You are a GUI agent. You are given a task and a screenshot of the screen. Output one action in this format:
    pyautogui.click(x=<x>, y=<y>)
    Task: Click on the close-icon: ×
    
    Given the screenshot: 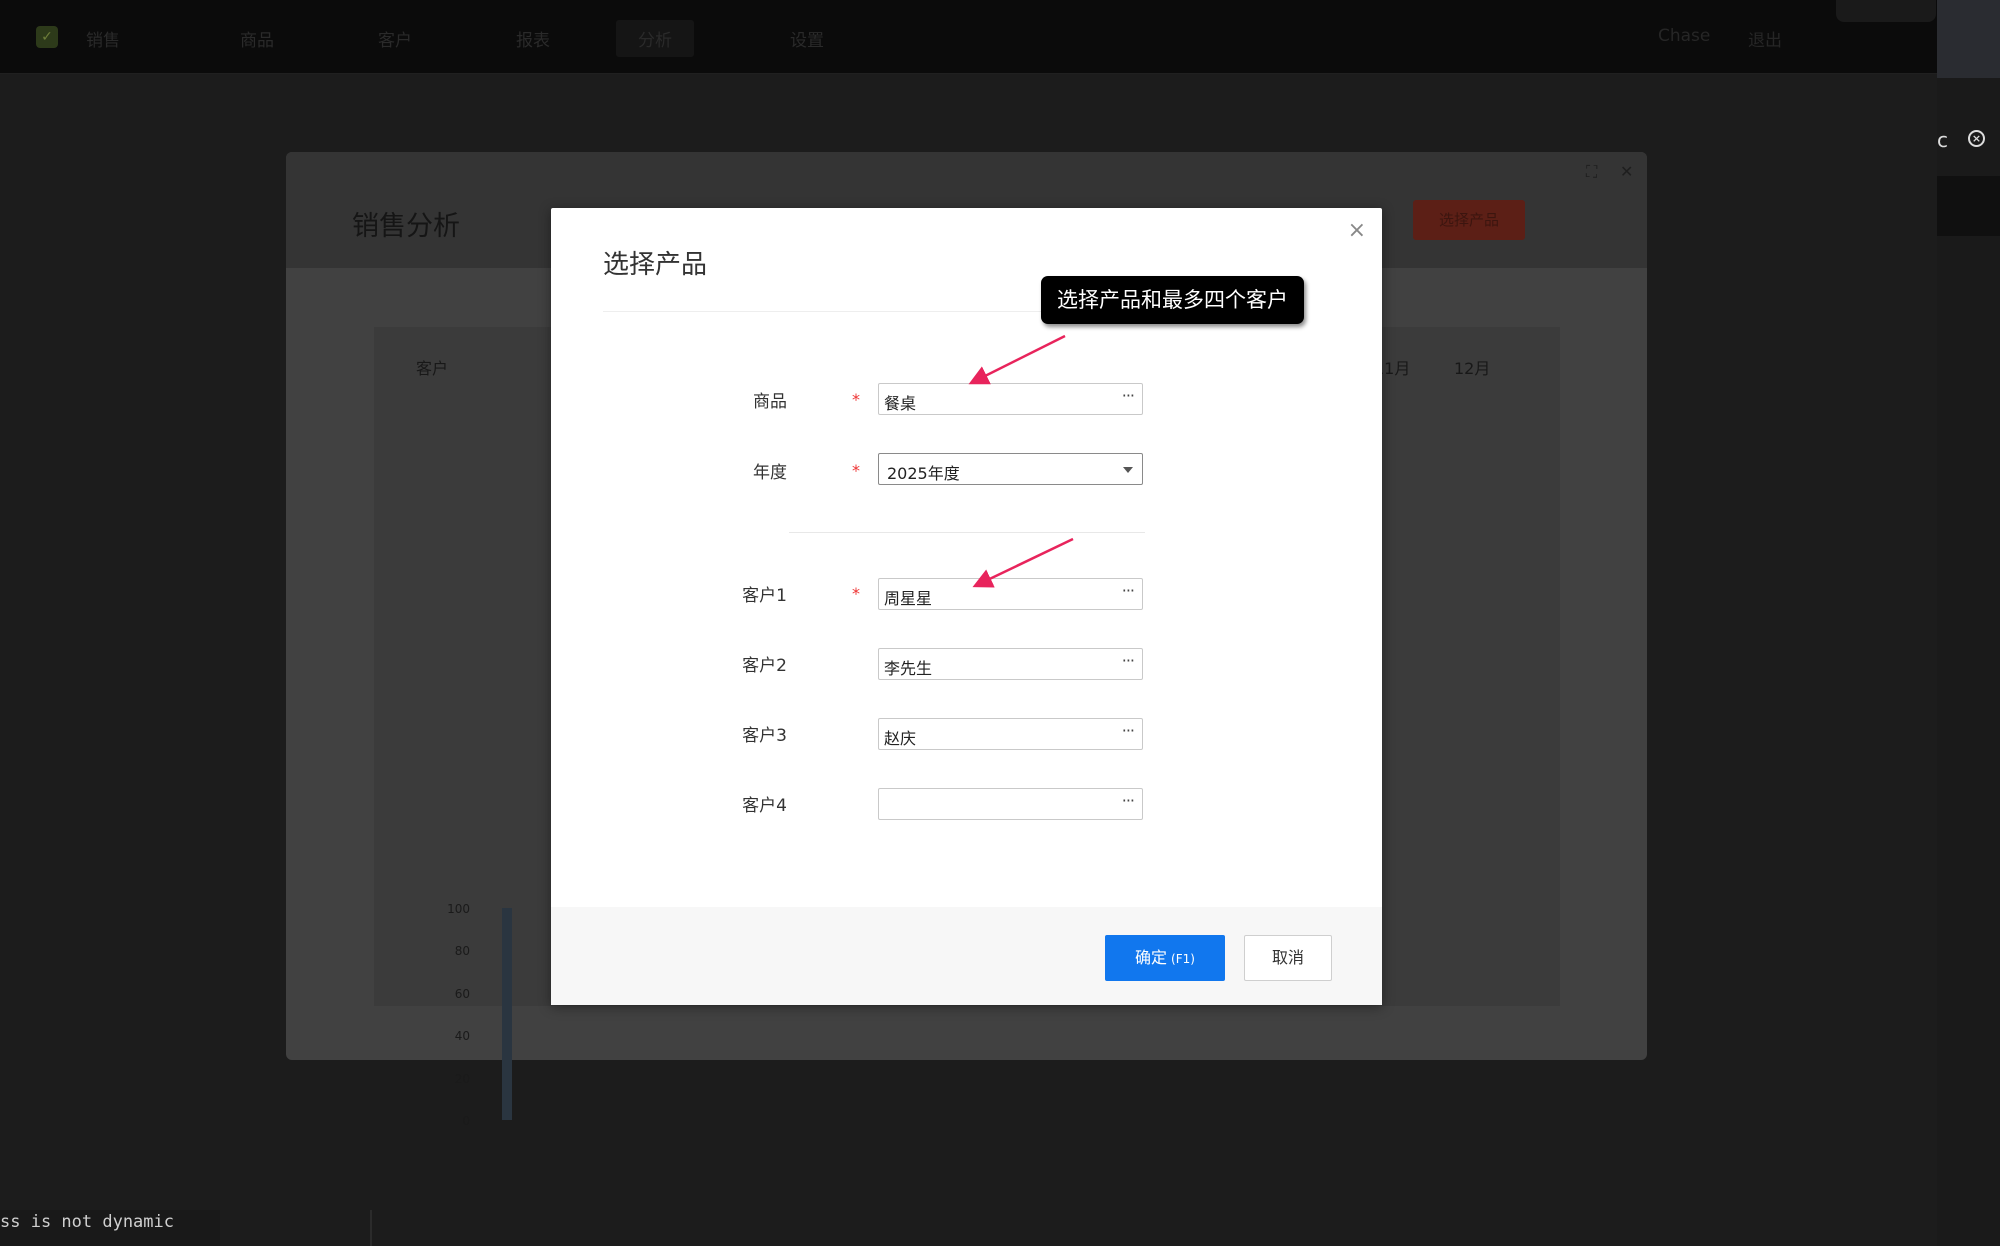 What is the action you would take?
    pyautogui.click(x=1357, y=230)
    